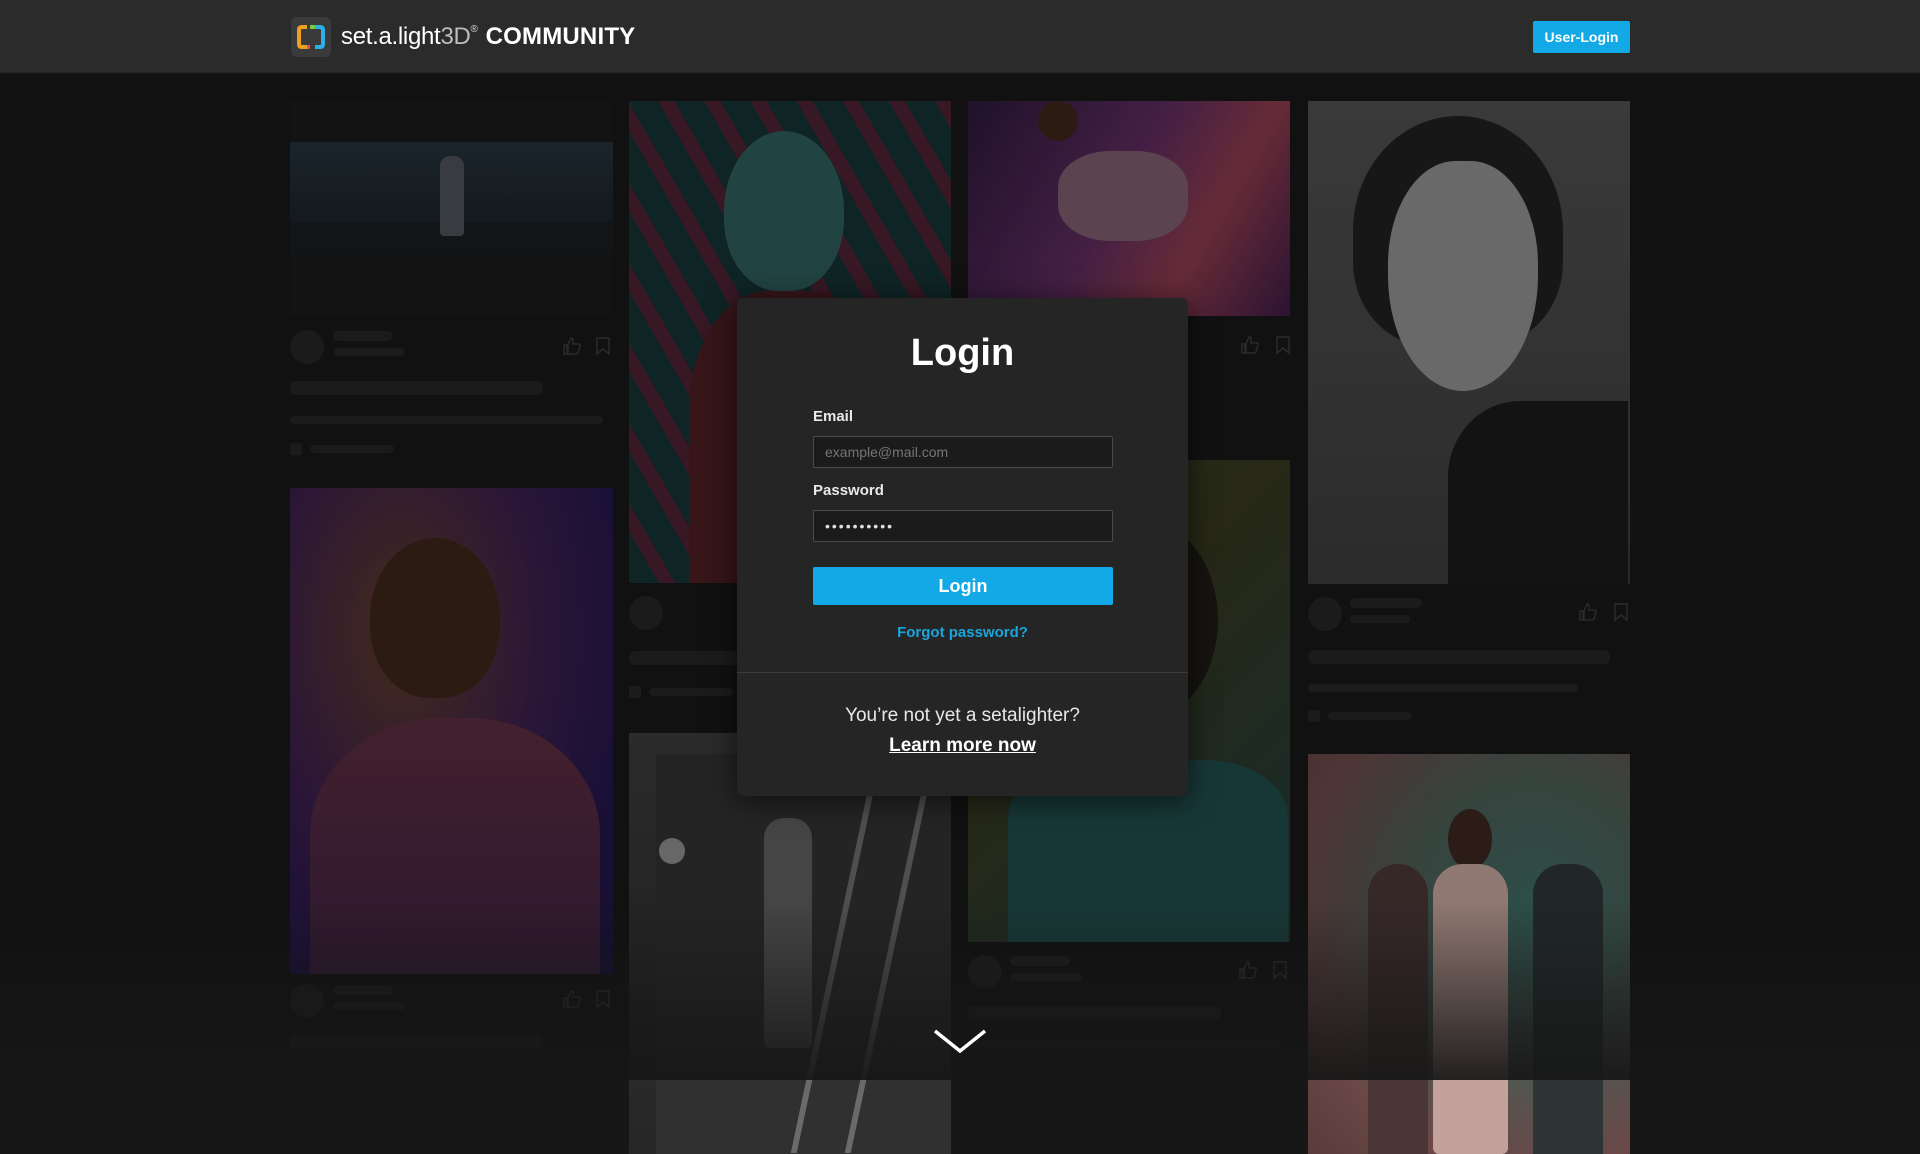 Image resolution: width=1920 pixels, height=1154 pixels. I want to click on email-field, so click(963, 452).